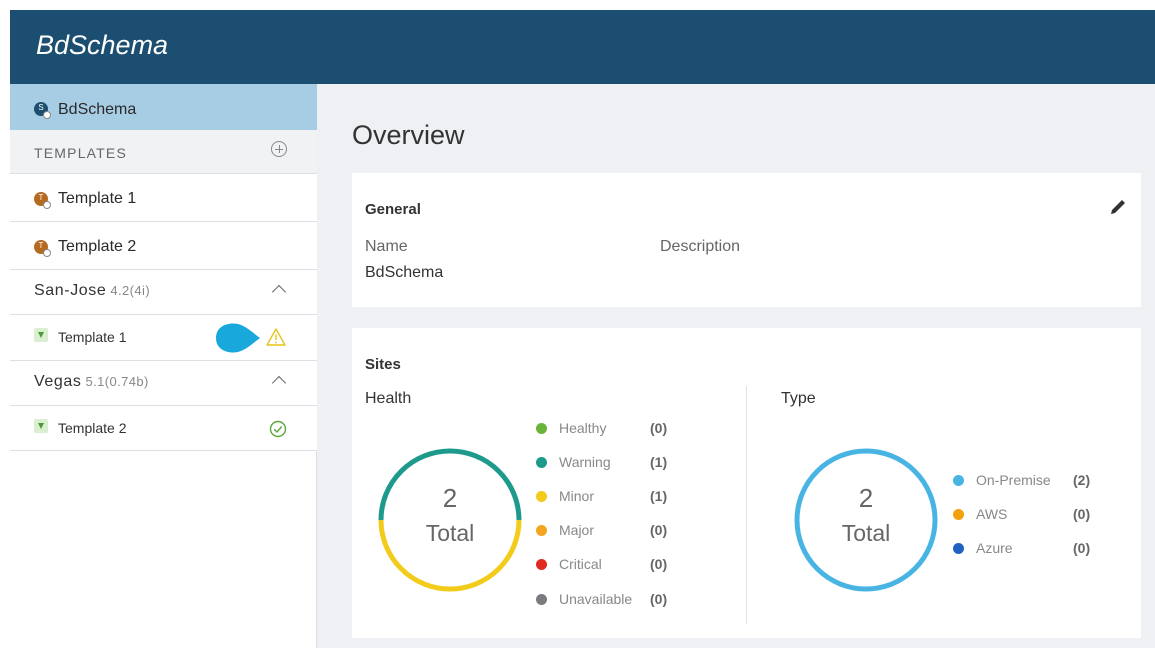 The height and width of the screenshot is (648, 1155). Describe the element at coordinates (450, 498) in the screenshot. I see `health-total-number: 2` at that location.